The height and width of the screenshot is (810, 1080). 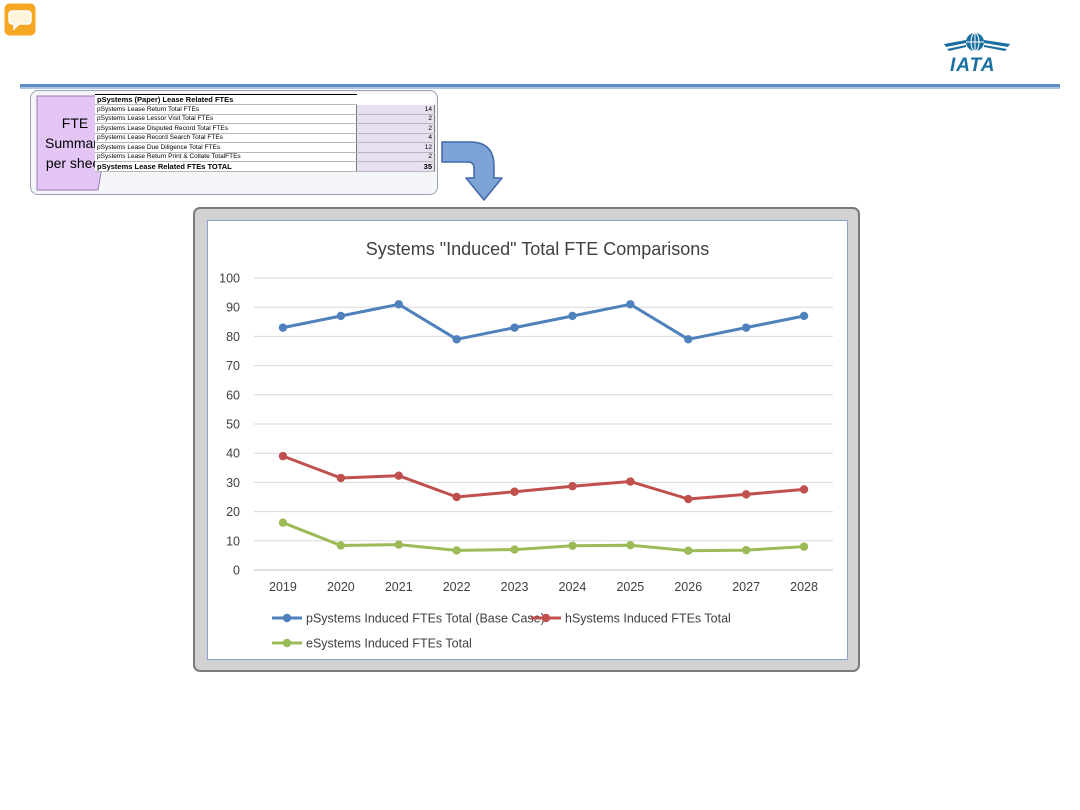 What do you see at coordinates (20, 19) in the screenshot?
I see `speech-bubble-icon` at bounding box center [20, 19].